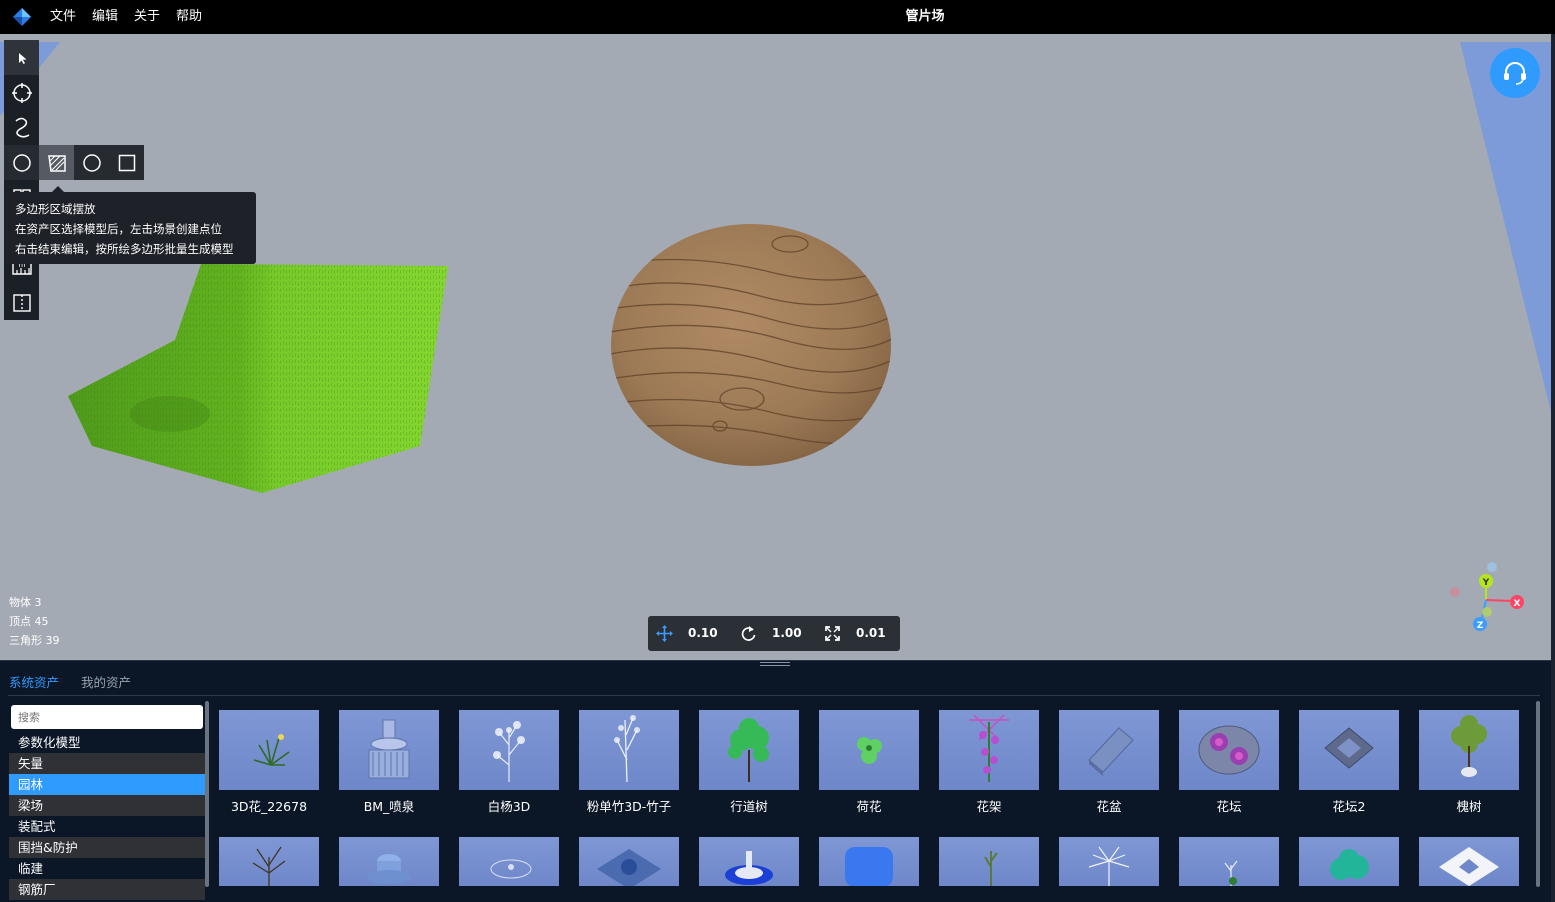 The image size is (1555, 902). What do you see at coordinates (21, 127) in the screenshot?
I see `curve-tool-button` at bounding box center [21, 127].